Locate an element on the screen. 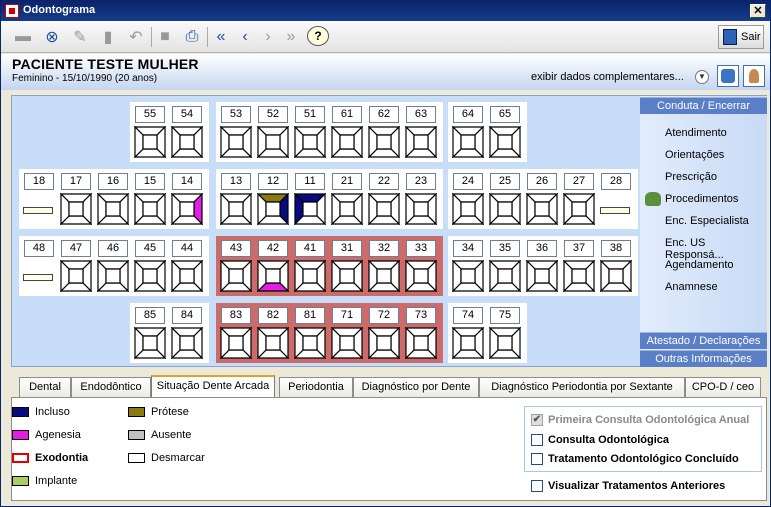  tooth-31: 31 is located at coordinates (347, 267).